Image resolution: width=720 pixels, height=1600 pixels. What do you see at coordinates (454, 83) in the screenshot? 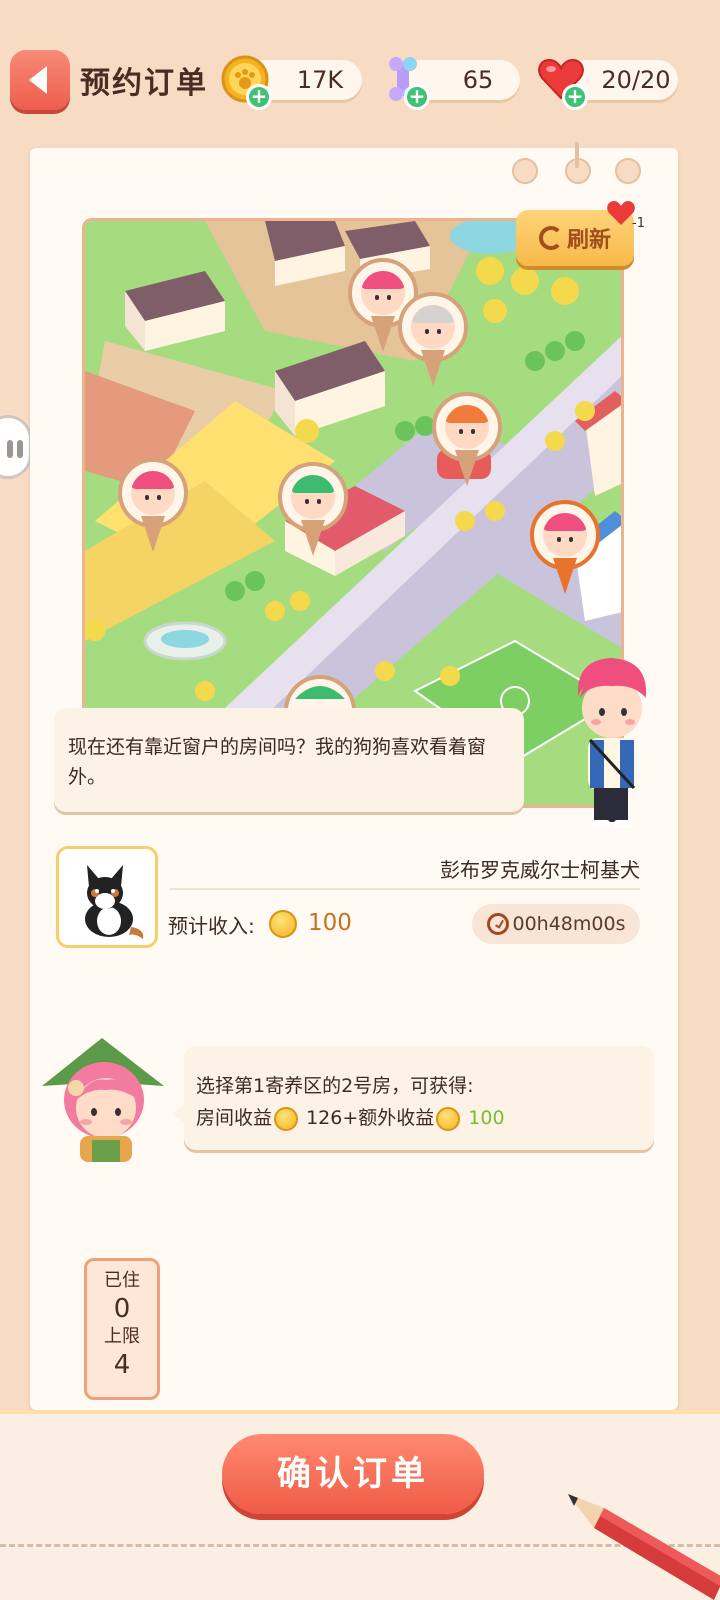
I see `bone-counter: 65 +` at bounding box center [454, 83].